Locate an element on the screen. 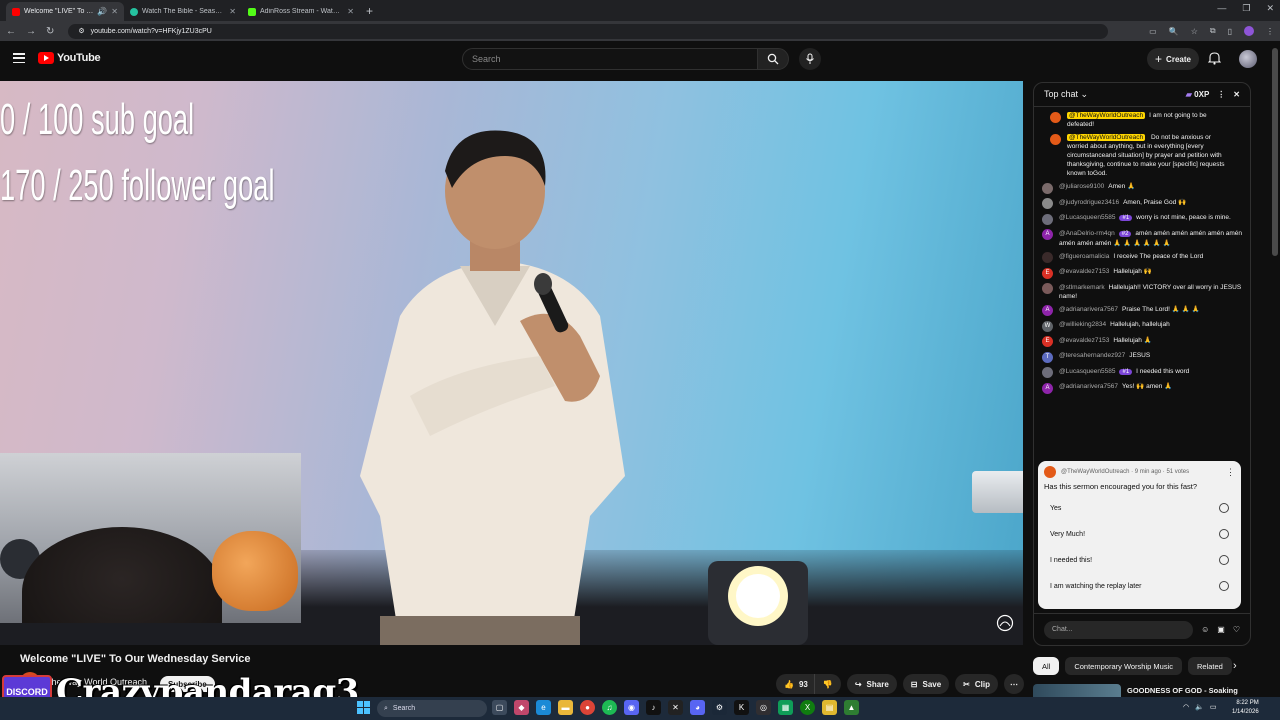  spotify-icon: ♫ is located at coordinates (609, 707).